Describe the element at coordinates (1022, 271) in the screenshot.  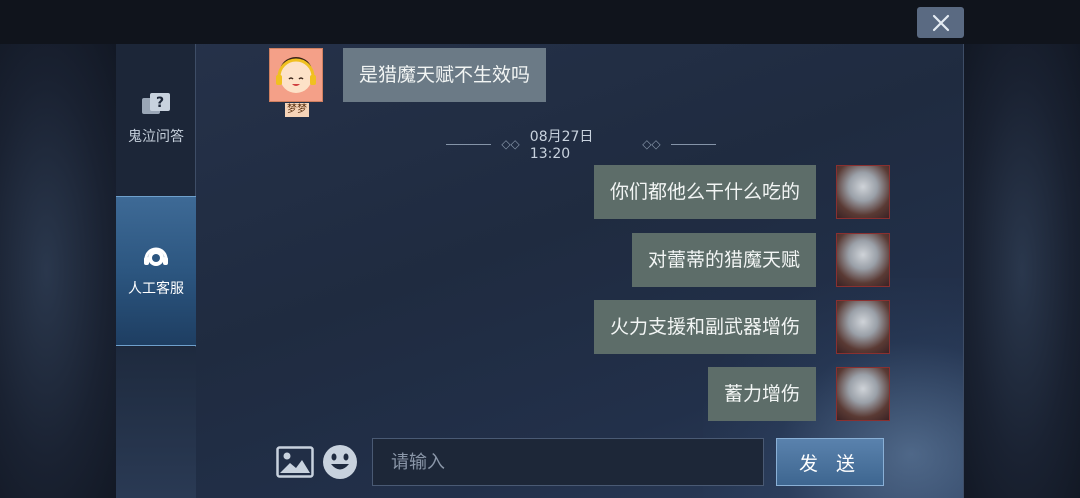
I see `background-right` at that location.